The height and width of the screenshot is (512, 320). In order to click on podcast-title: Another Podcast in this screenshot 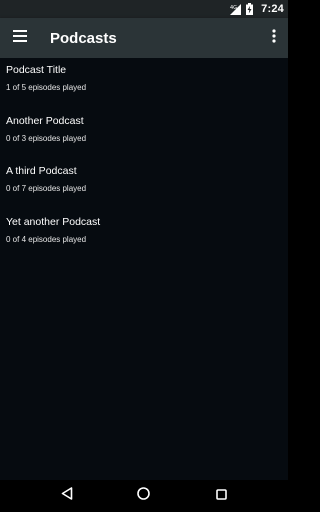, I will do `click(45, 120)`.